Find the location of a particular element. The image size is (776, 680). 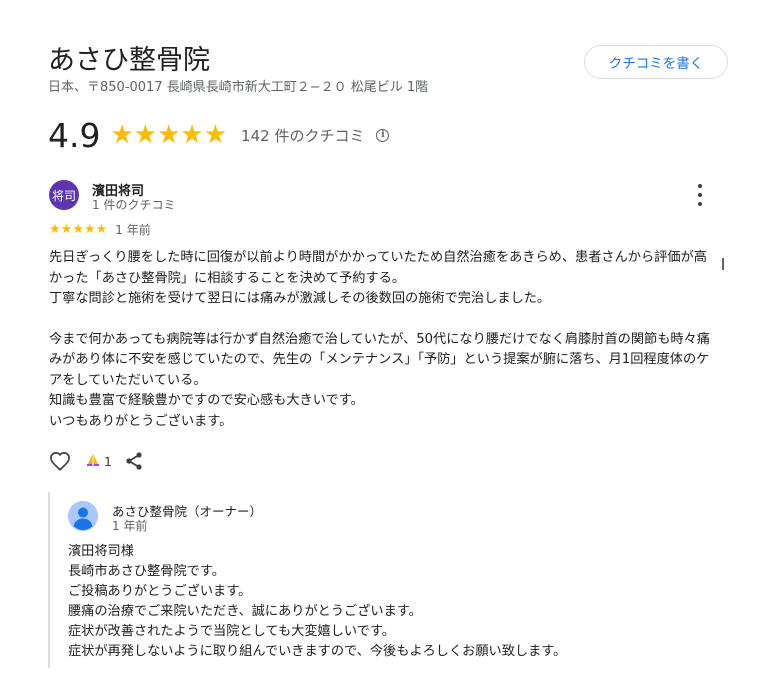

owner-response-line: ご投稿ありがとうございます。 is located at coordinates (160, 591).